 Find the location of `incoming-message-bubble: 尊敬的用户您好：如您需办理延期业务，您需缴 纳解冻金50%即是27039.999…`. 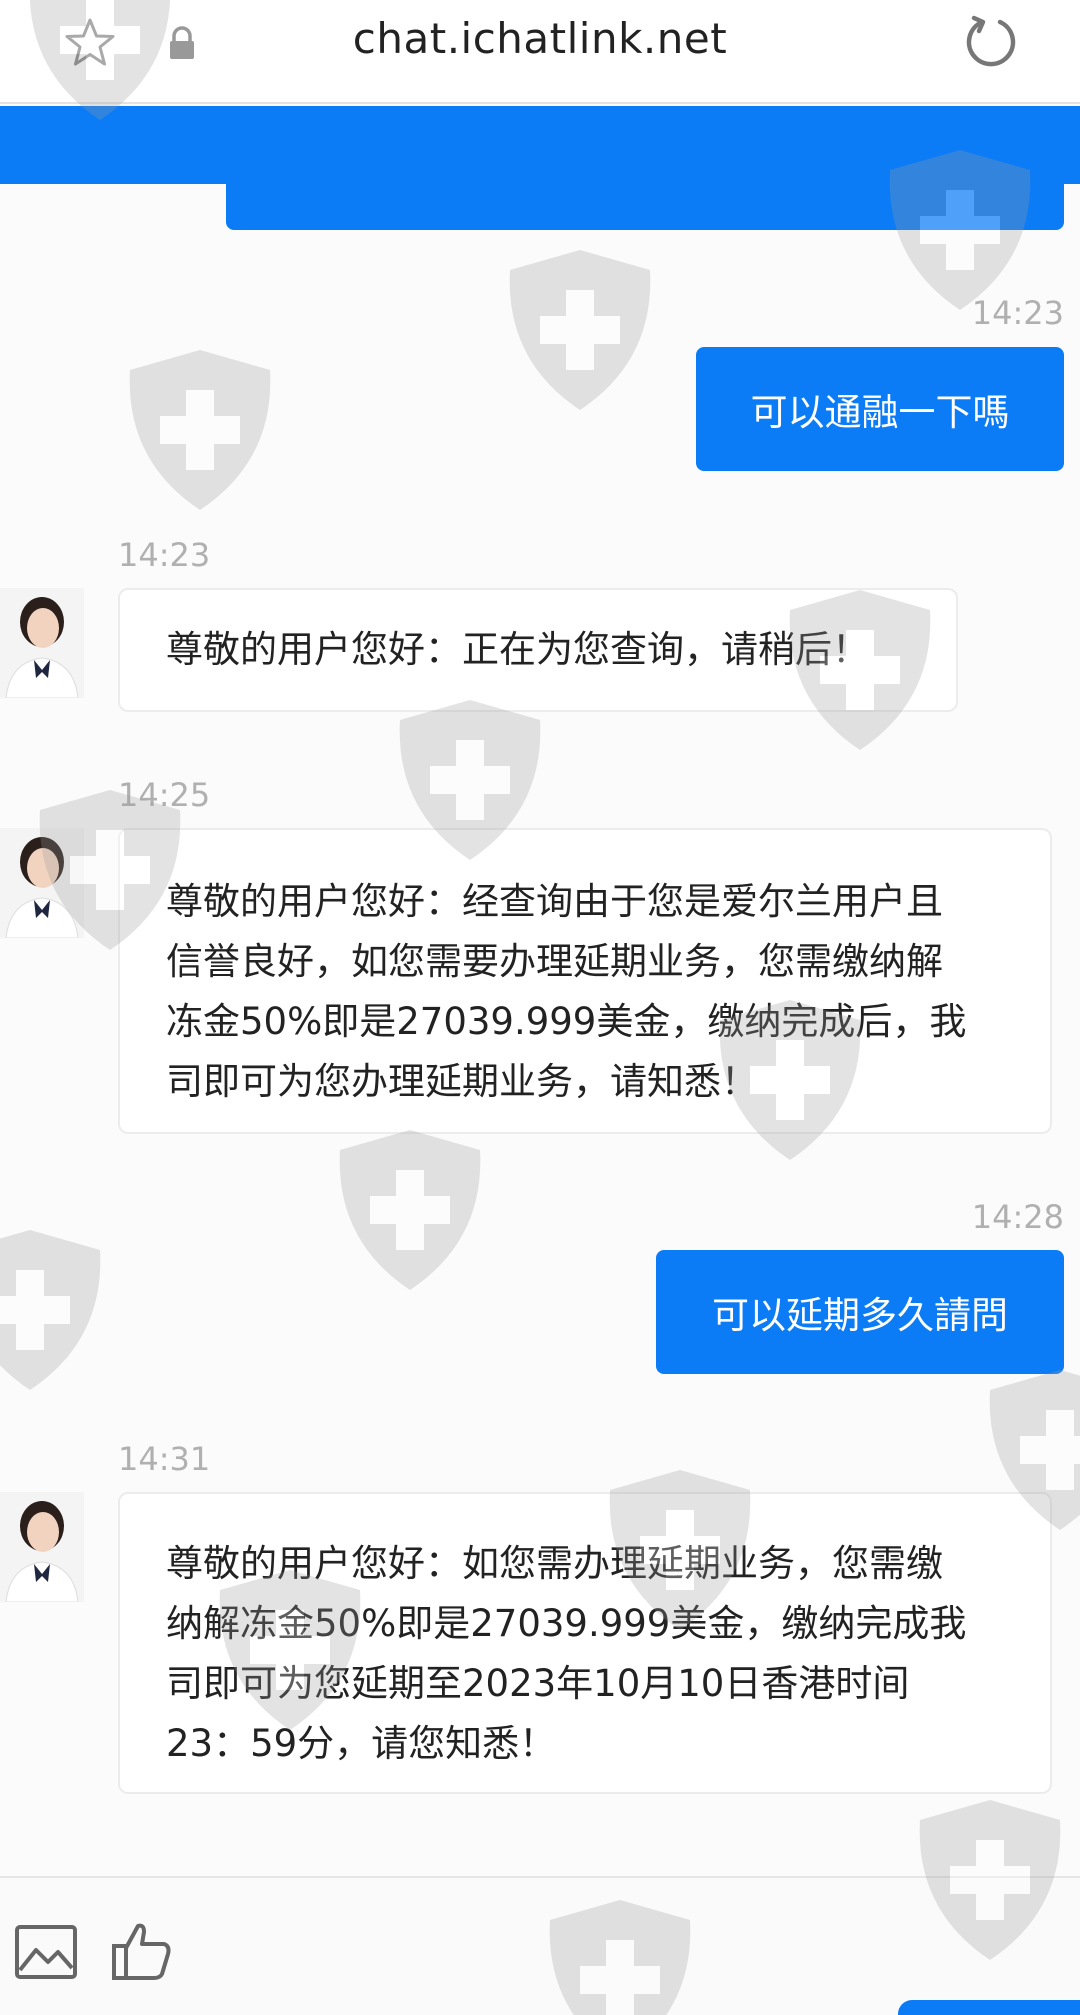

incoming-message-bubble: 尊敬的用户您好：如您需办理延期业务，您需缴 纳解冻金50%即是27039.999… is located at coordinates (585, 1643).